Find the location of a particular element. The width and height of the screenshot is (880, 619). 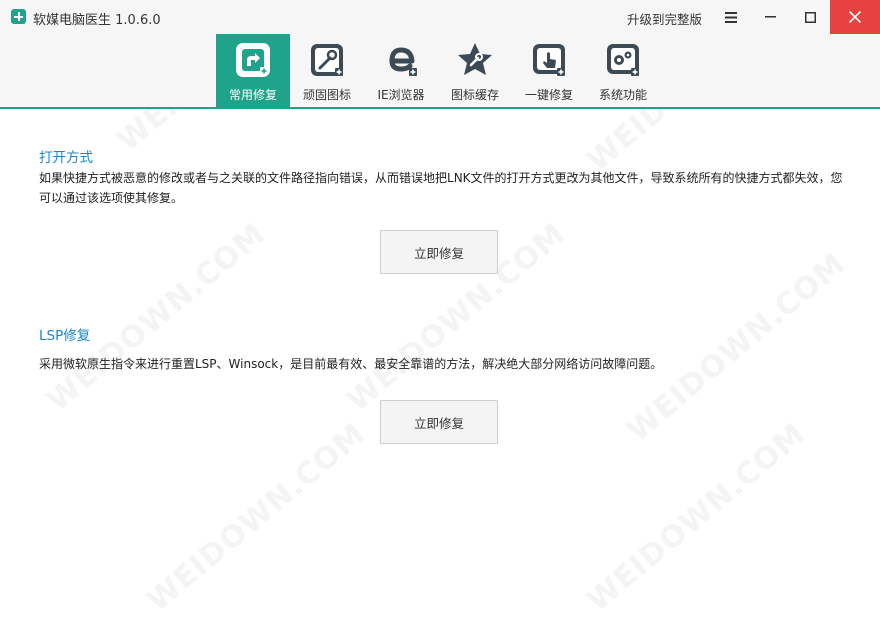

toolbar-divider is located at coordinates (440, 108).